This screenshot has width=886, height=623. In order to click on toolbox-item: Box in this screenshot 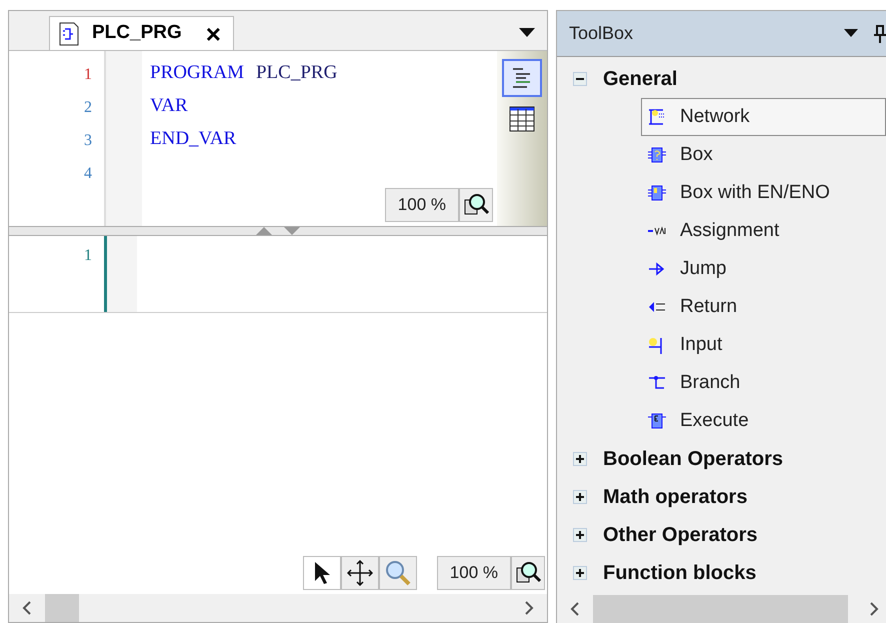, I will do `click(763, 155)`.